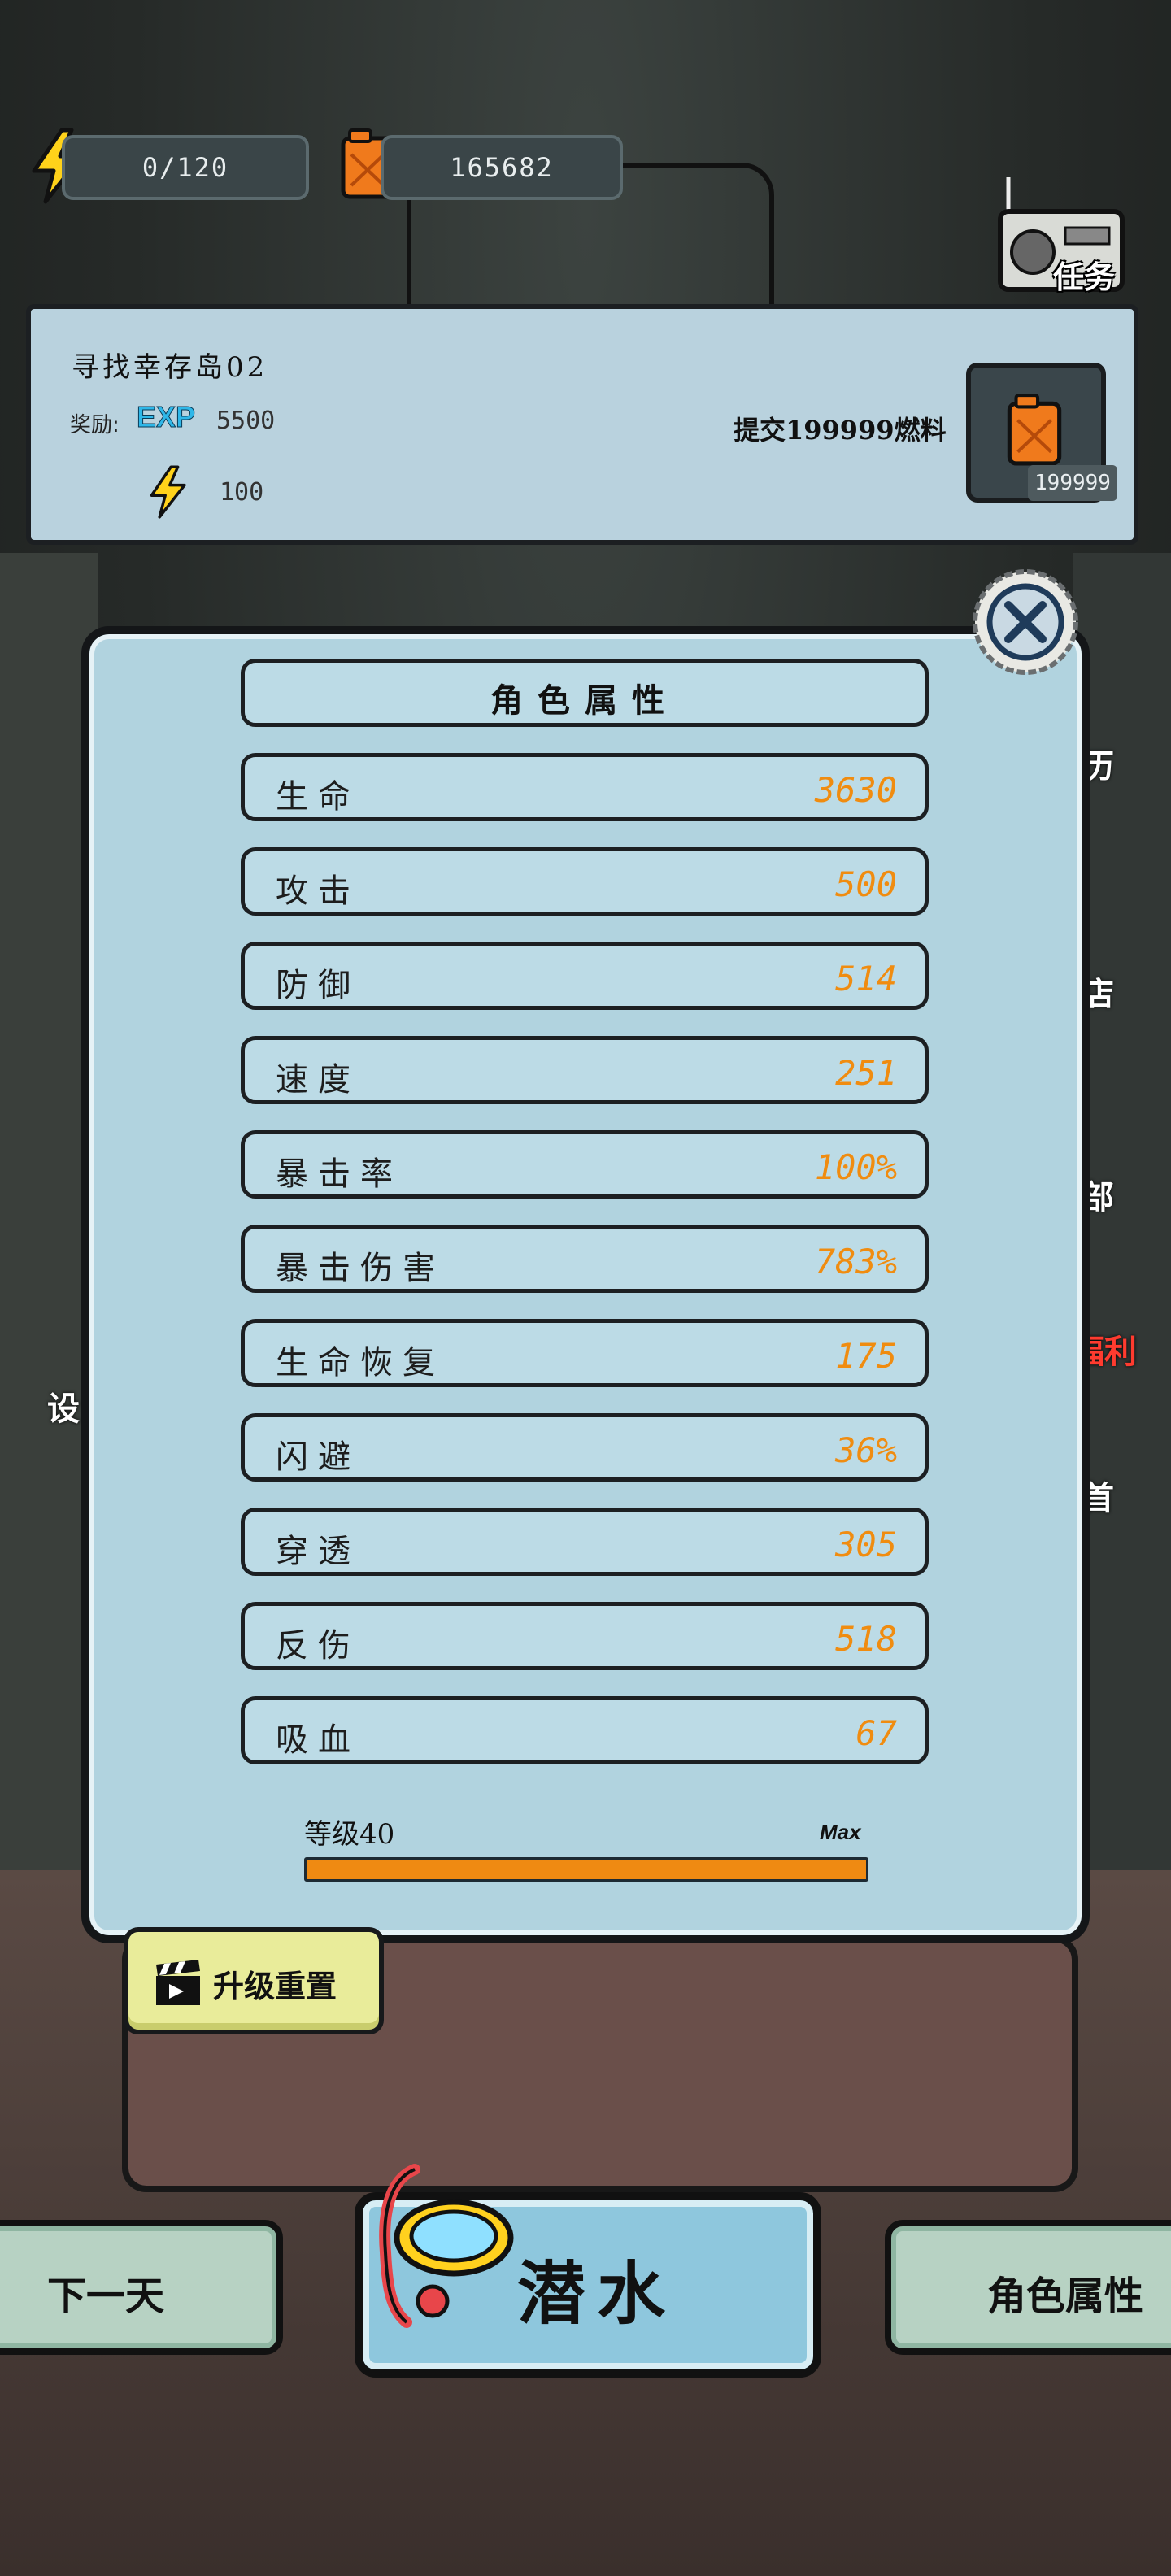  I want to click on stat-value: 36%, so click(866, 1450).